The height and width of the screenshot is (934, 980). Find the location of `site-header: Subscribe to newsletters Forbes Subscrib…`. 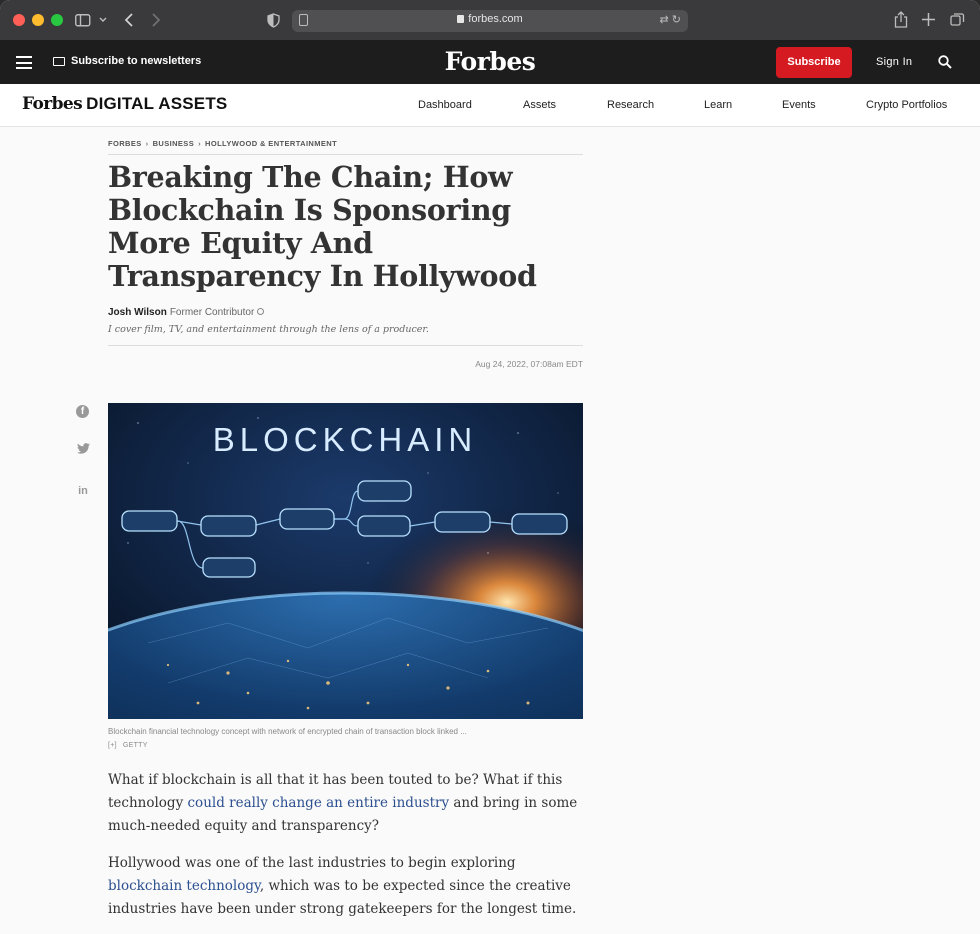

site-header: Subscribe to newsletters Forbes Subscrib… is located at coordinates (490, 62).